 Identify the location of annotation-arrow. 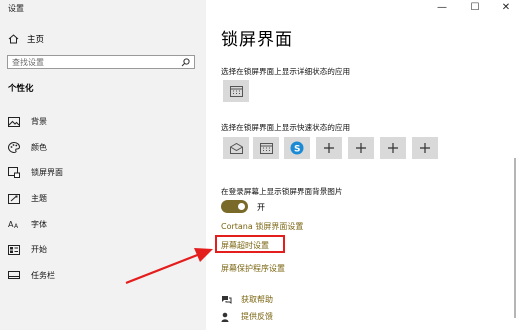
(169, 266).